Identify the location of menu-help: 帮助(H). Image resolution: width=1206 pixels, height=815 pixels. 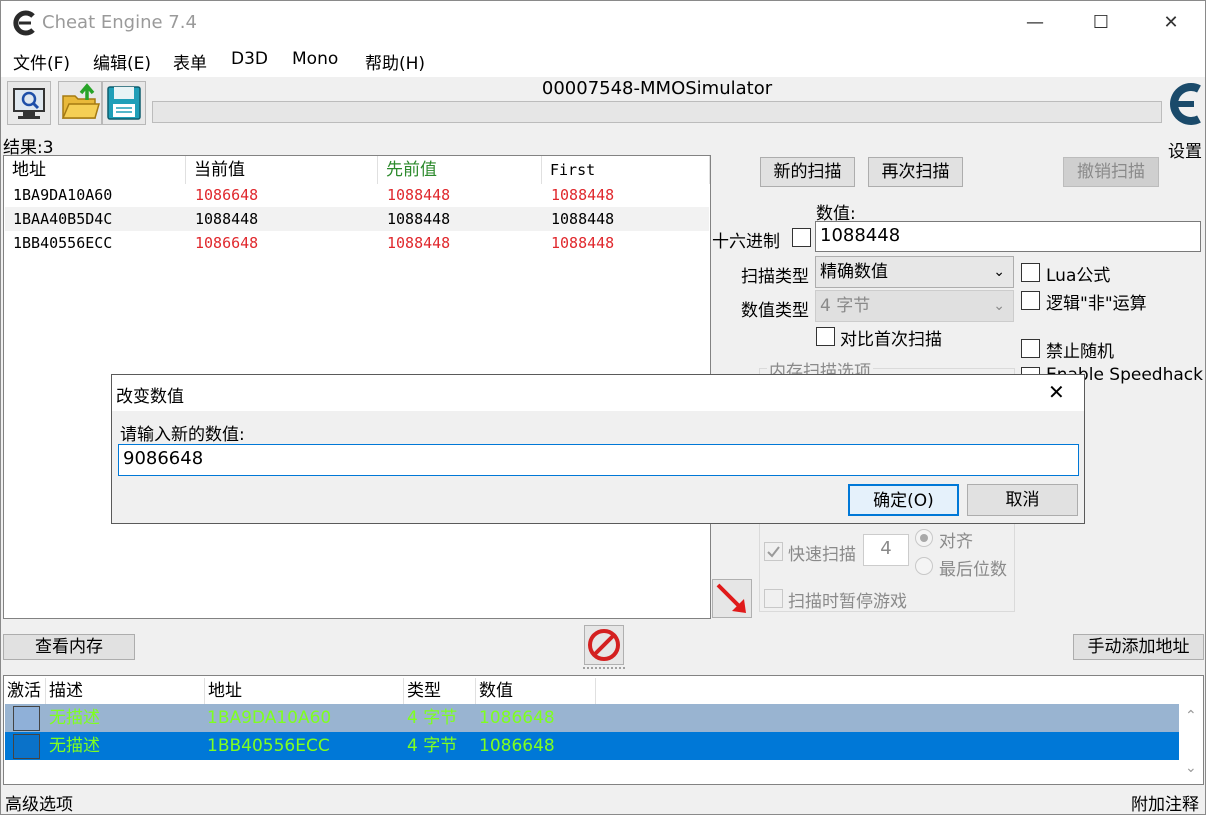
(395, 61).